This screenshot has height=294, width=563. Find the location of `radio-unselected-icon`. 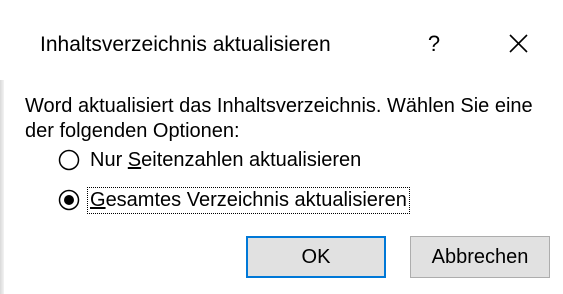

radio-unselected-icon is located at coordinates (69, 160).